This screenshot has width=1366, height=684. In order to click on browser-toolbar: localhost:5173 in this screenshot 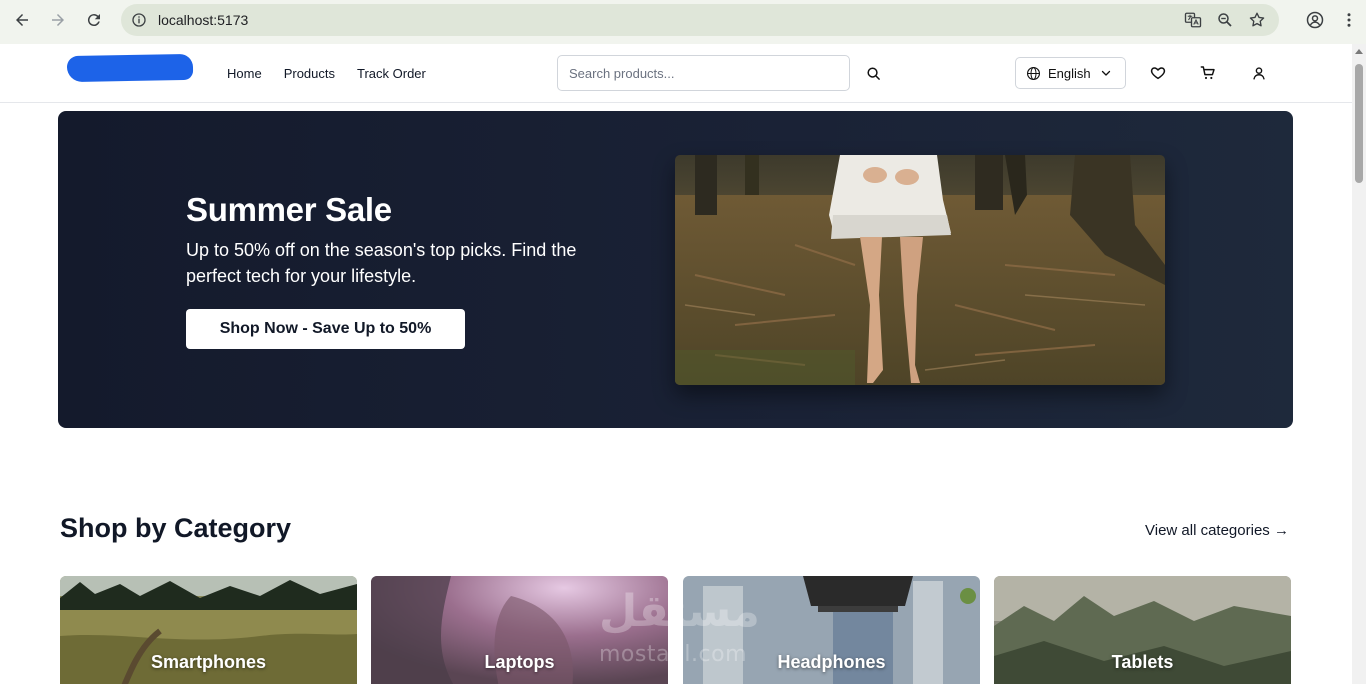, I will do `click(683, 22)`.